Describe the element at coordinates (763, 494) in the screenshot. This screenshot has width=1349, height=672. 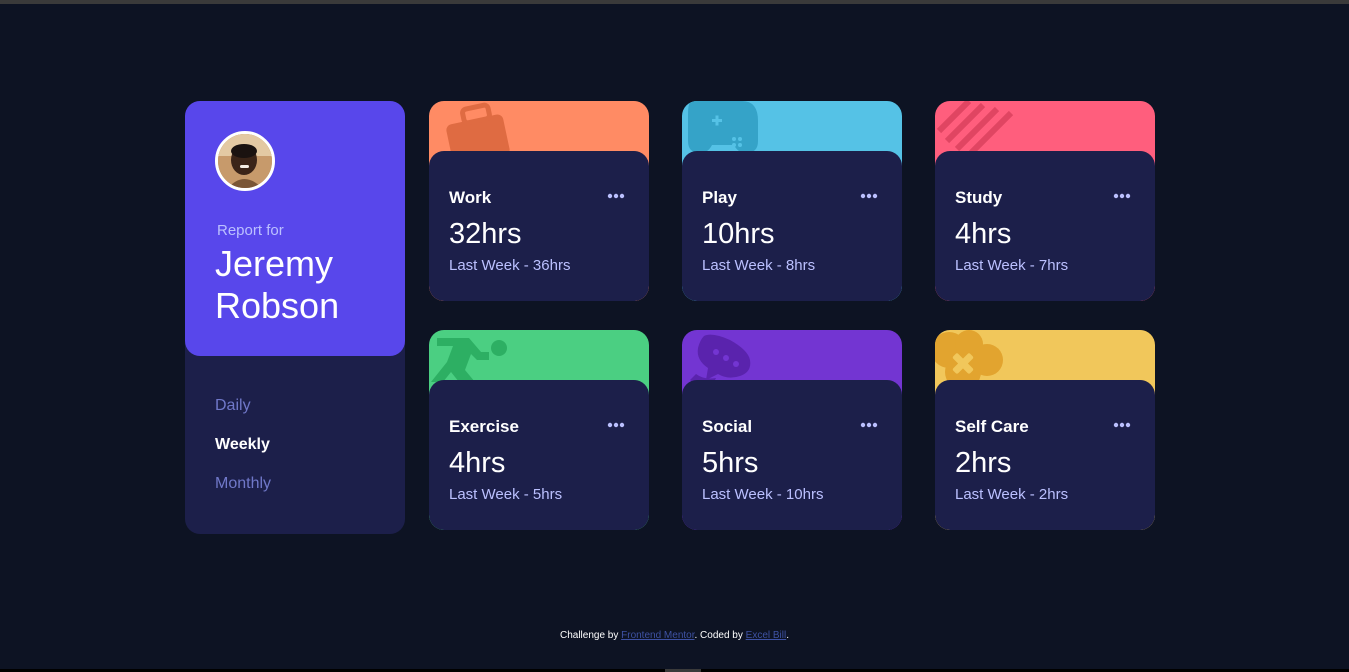
I see `card-social-previous: Last Week - 10hrs` at that location.